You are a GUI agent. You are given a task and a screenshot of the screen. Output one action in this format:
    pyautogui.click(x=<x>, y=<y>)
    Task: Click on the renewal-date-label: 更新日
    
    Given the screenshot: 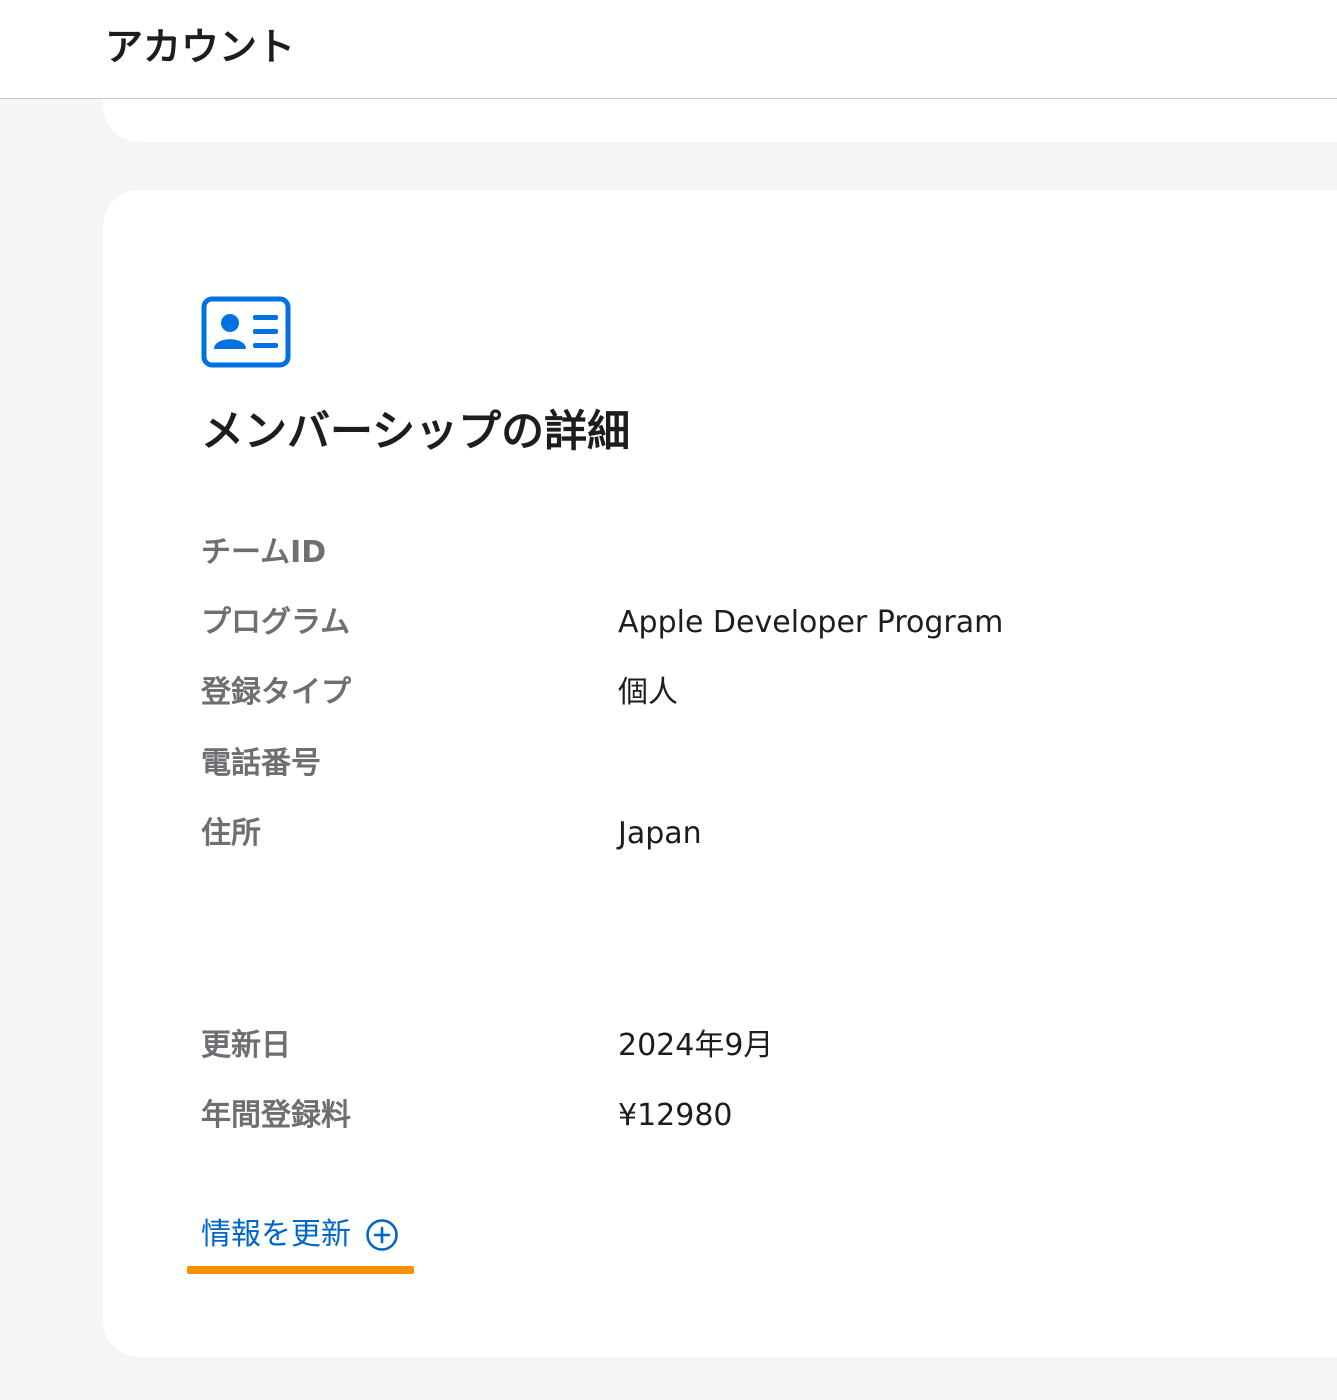 What is the action you would take?
    pyautogui.click(x=246, y=1045)
    